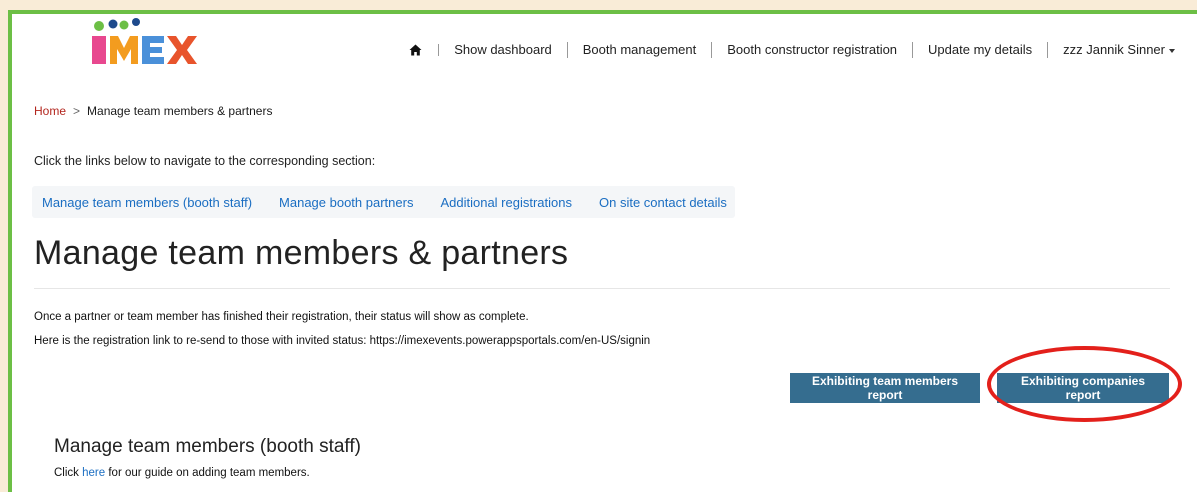  What do you see at coordinates (50, 111) in the screenshot?
I see `breadcrumb-home: Home` at bounding box center [50, 111].